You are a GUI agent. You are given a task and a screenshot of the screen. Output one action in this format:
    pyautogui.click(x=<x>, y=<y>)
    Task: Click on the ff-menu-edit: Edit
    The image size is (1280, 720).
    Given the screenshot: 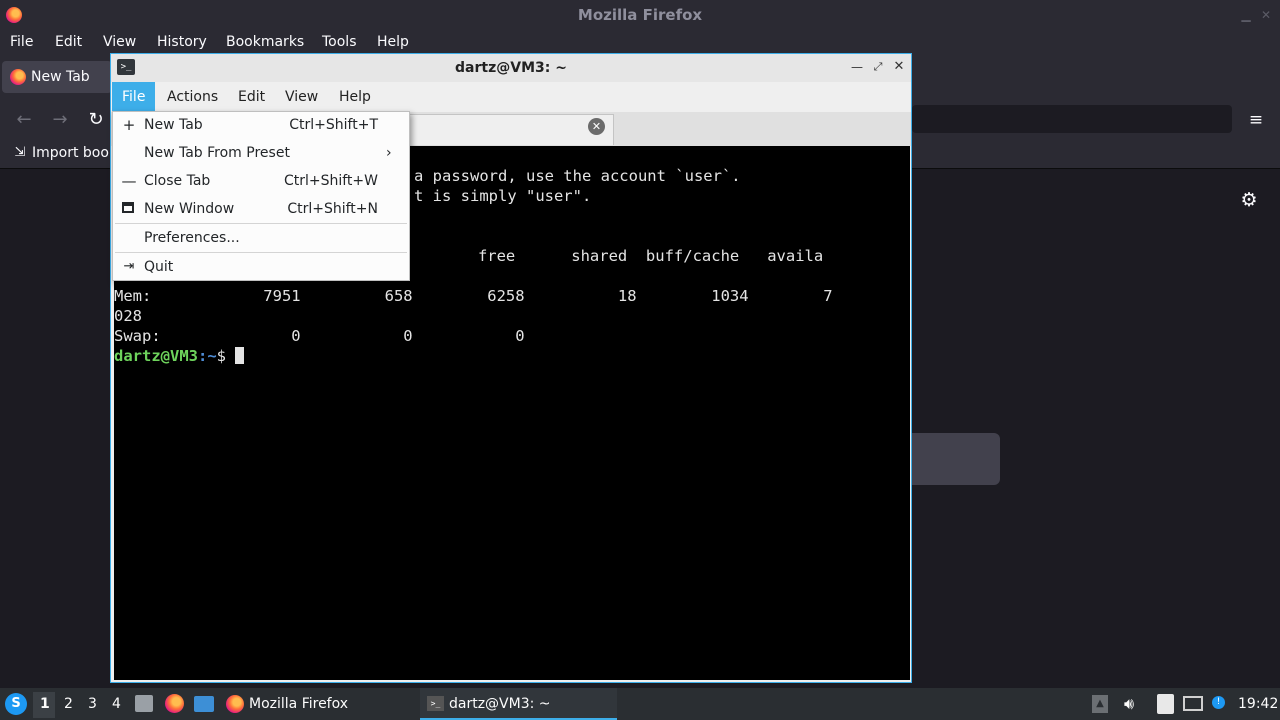 What is the action you would take?
    pyautogui.click(x=68, y=42)
    